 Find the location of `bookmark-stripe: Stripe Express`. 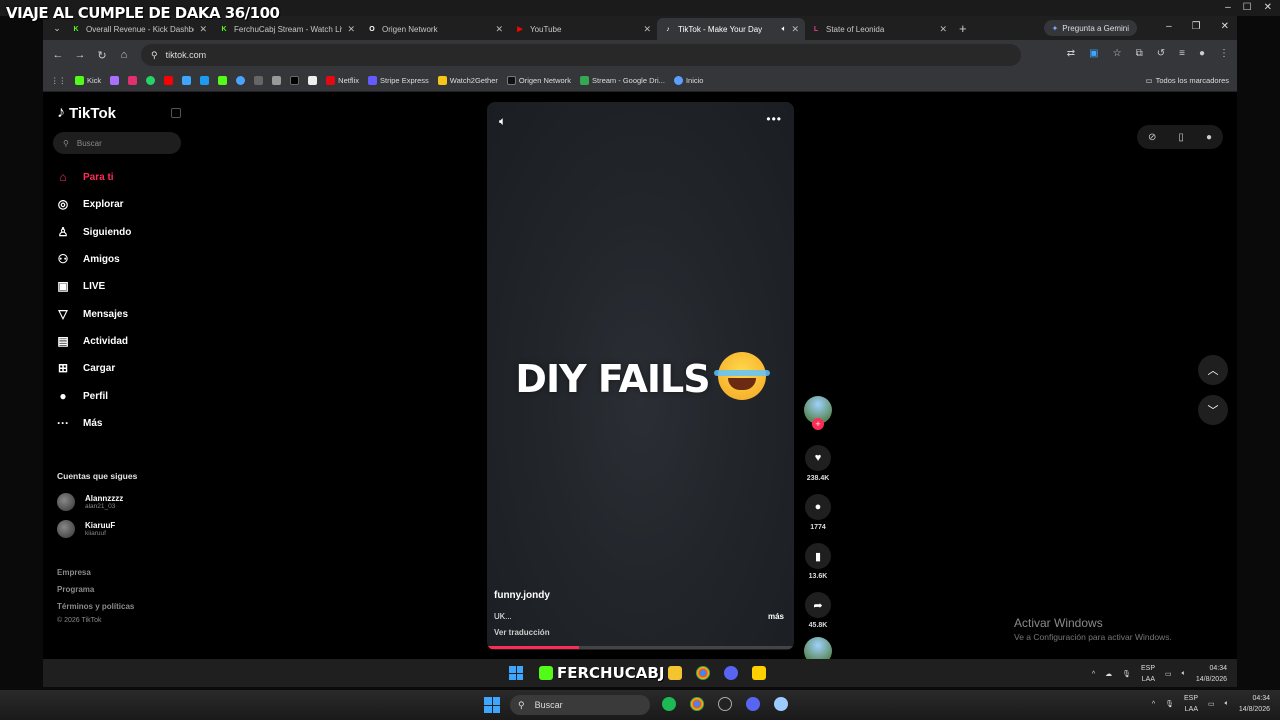

bookmark-stripe: Stripe Express is located at coordinates (398, 80).